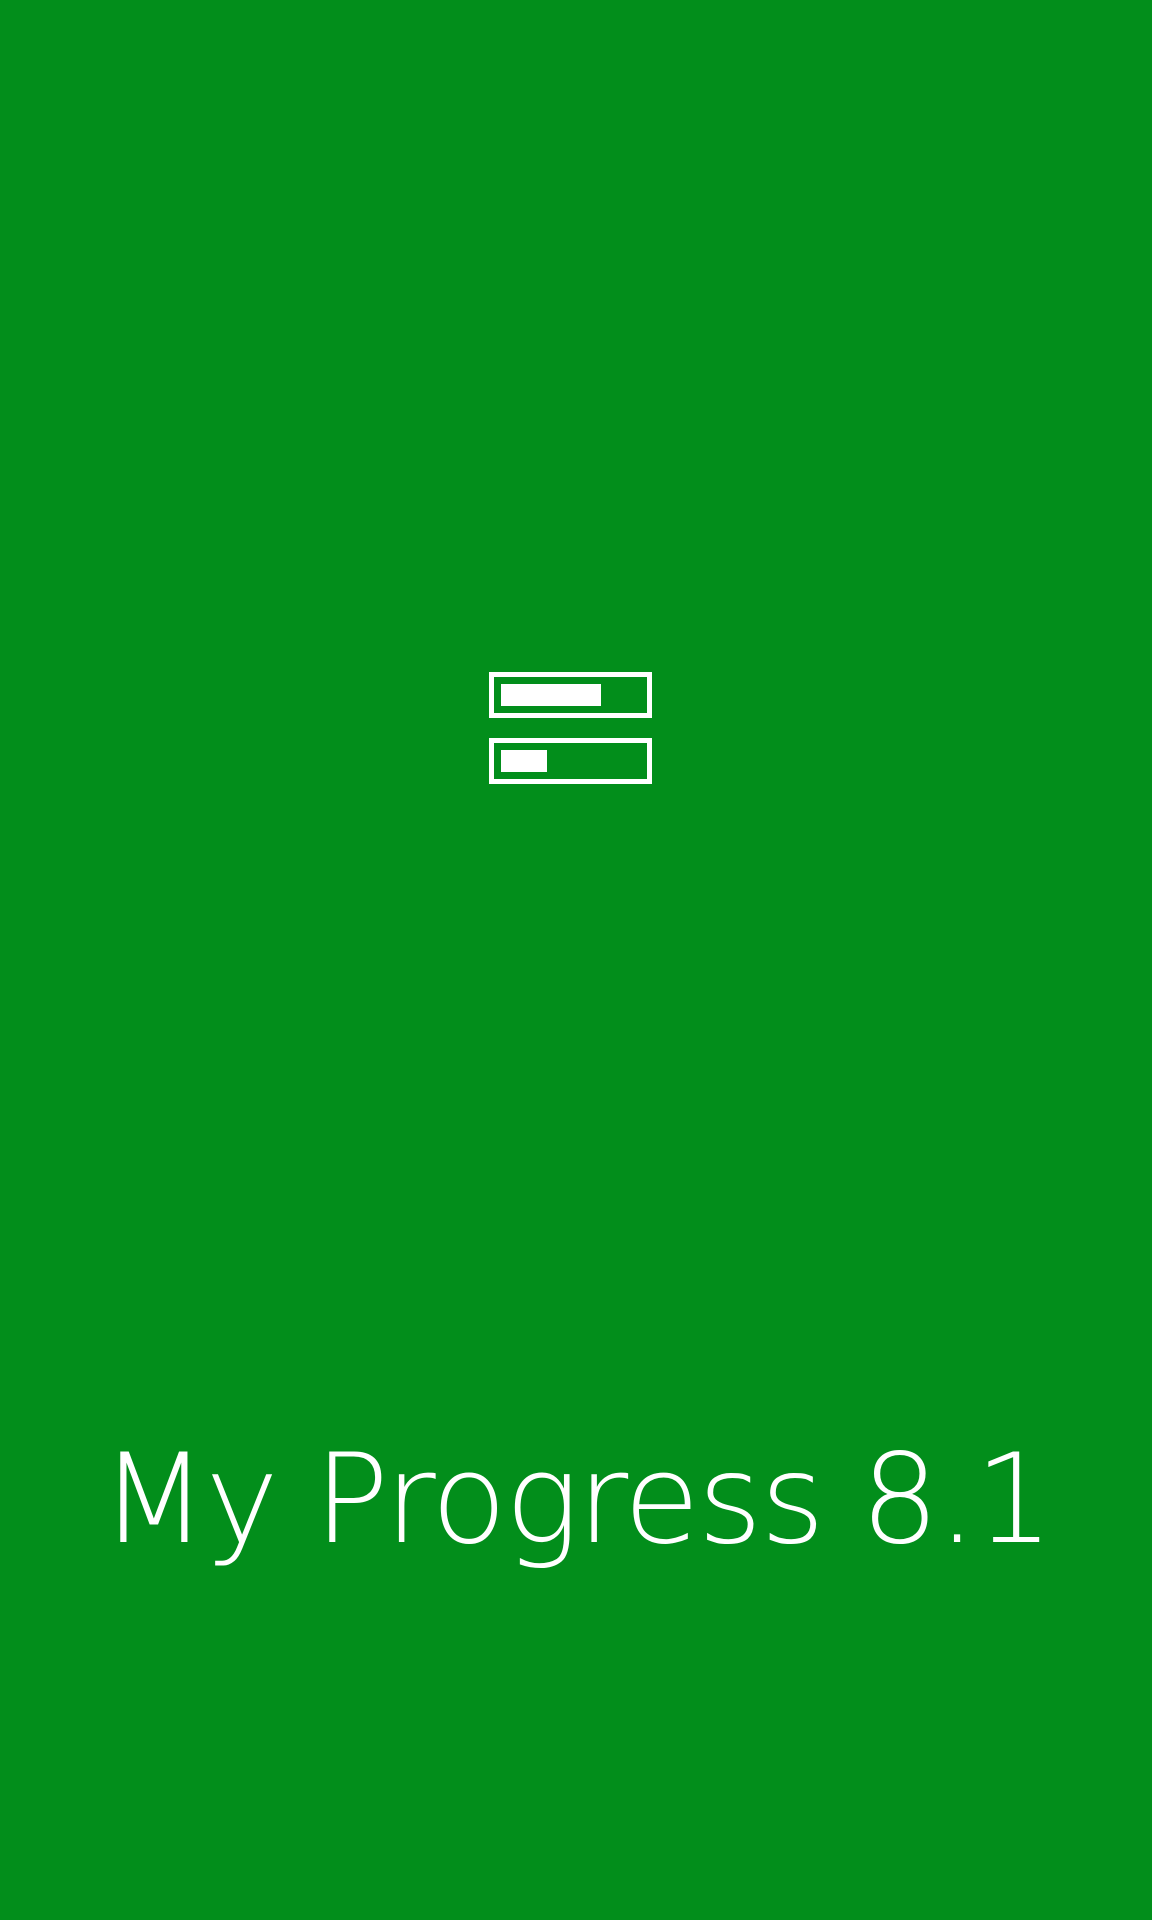 The height and width of the screenshot is (1920, 1152). What do you see at coordinates (570, 728) in the screenshot?
I see `progress-bars-icon` at bounding box center [570, 728].